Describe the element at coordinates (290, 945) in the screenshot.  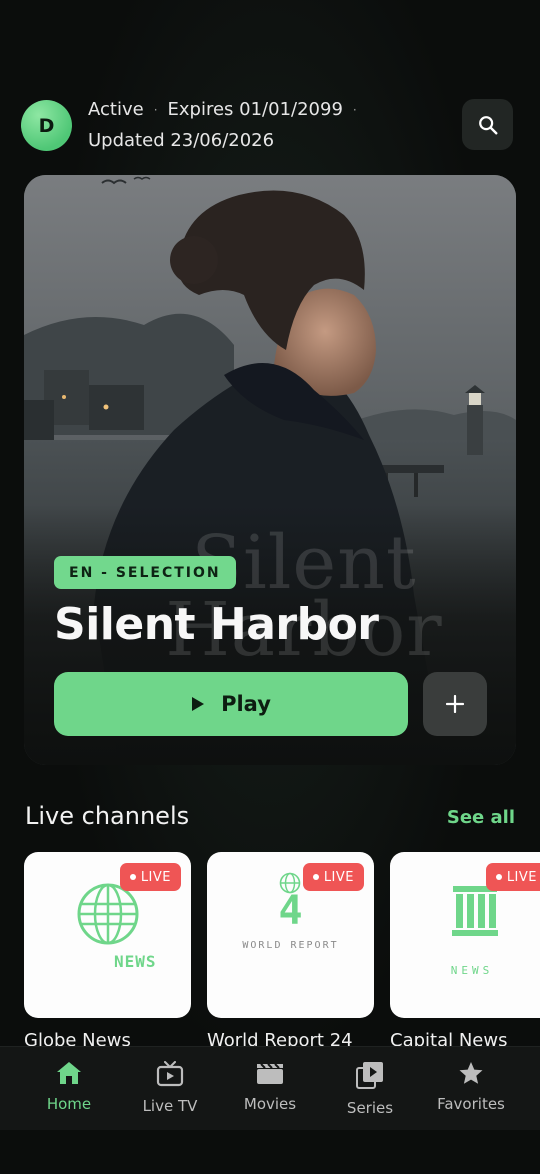
I see `channel-logo-text: WORLD REPORT` at that location.